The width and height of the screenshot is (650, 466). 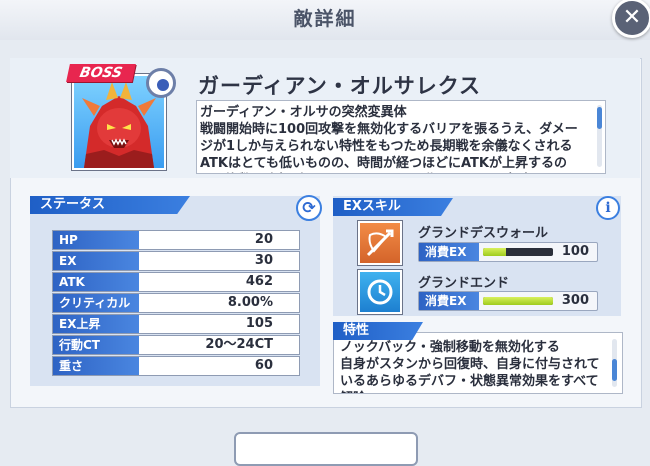 What do you see at coordinates (575, 300) in the screenshot?
I see `cost-value: 300` at bounding box center [575, 300].